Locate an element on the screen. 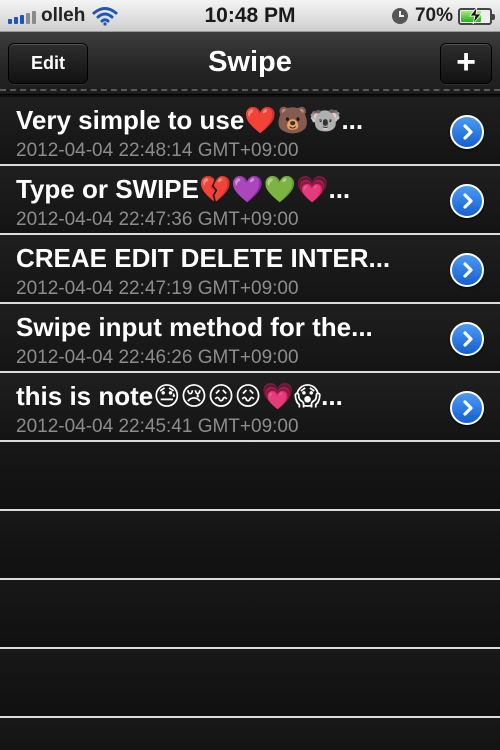 The height and width of the screenshot is (750, 500). battery-percent: 70% is located at coordinates (433, 15).